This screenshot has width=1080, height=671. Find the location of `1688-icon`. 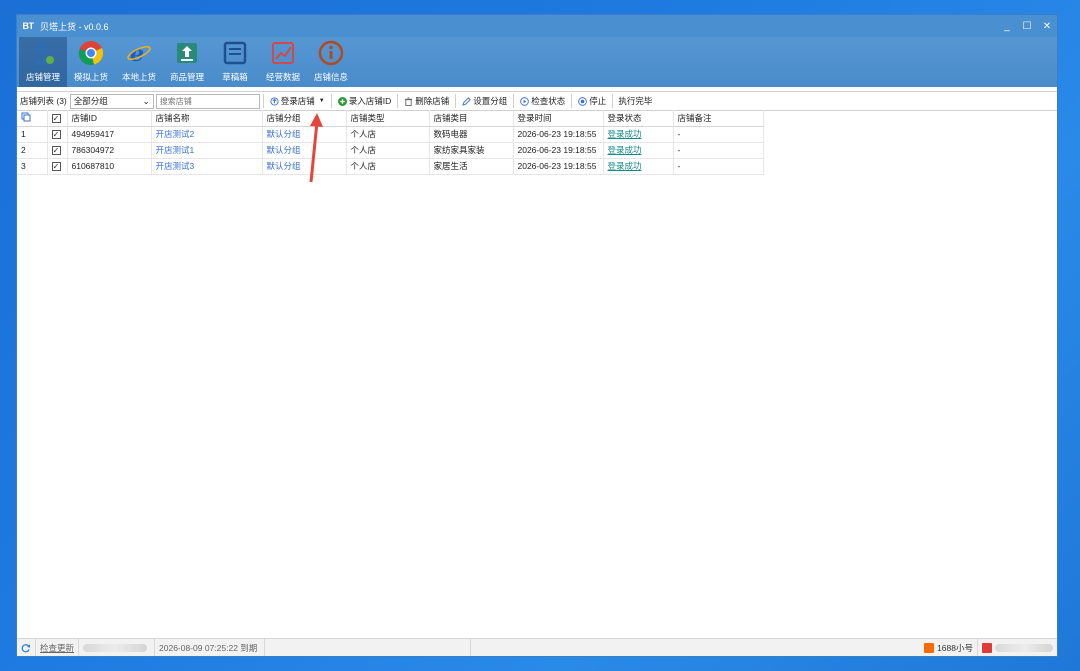

1688-icon is located at coordinates (929, 647).